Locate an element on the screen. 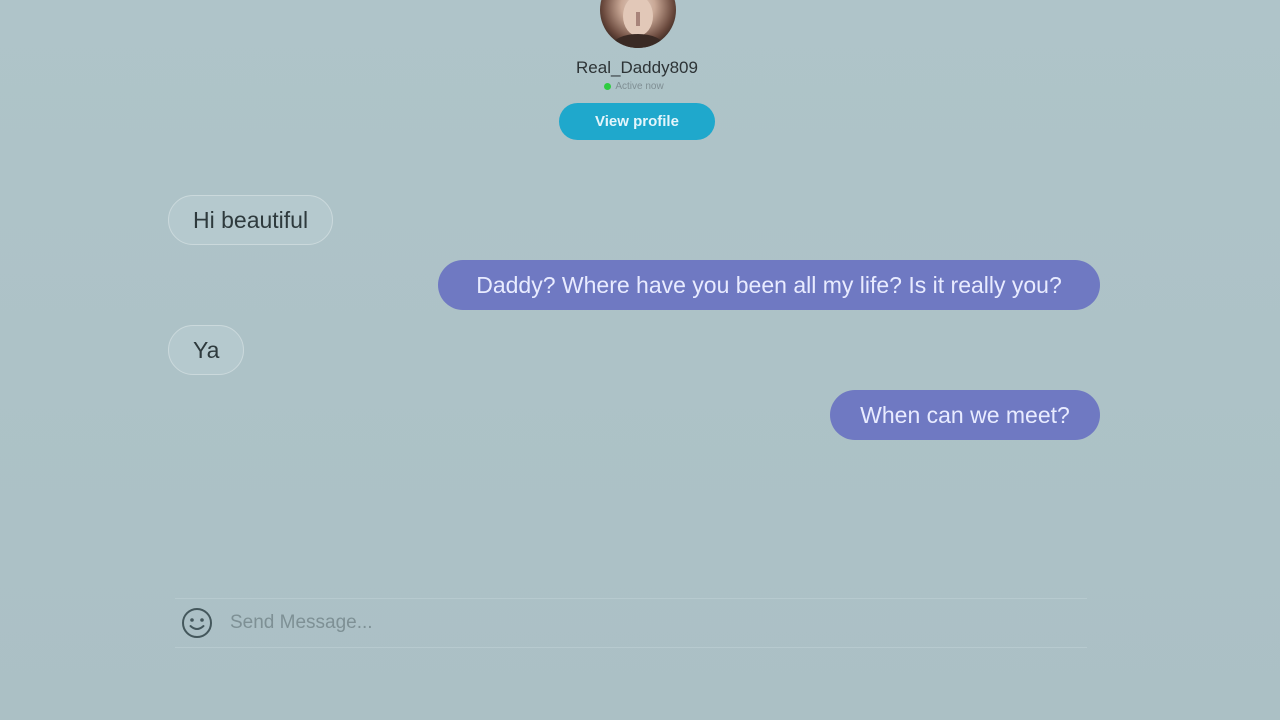 Image resolution: width=1280 pixels, height=720 pixels. active-dot-icon is located at coordinates (608, 86).